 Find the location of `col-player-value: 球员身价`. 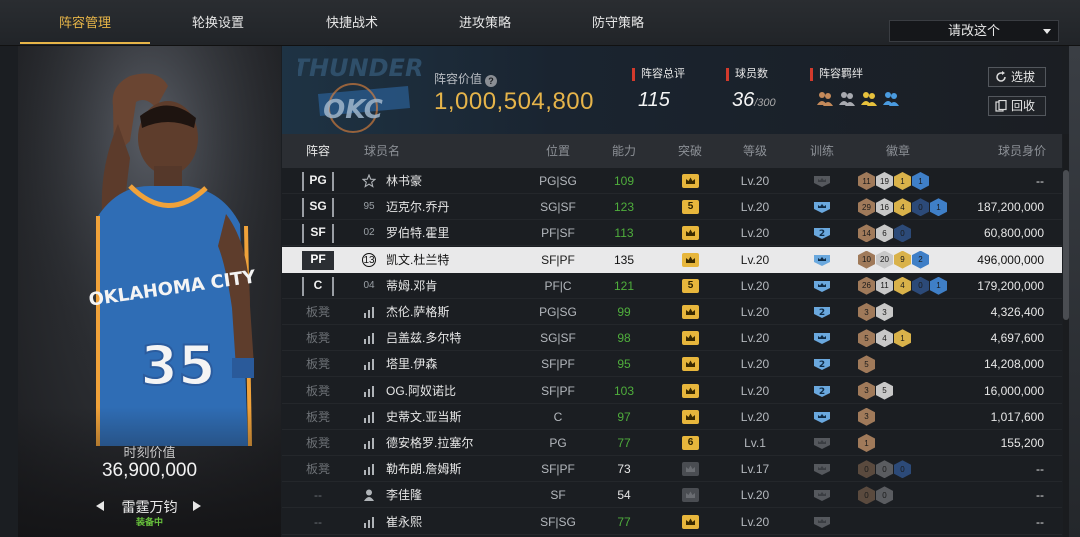

col-player-value: 球员身价 is located at coordinates (1022, 151).